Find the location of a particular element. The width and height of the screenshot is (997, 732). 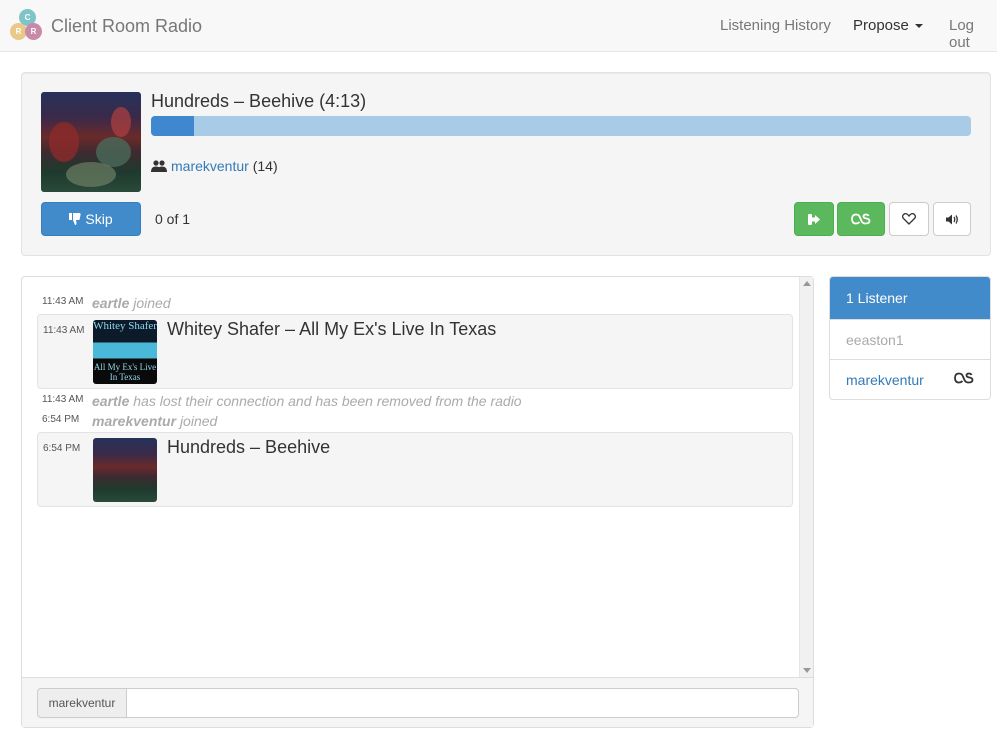

listener-name: eeaston1 is located at coordinates (875, 340).